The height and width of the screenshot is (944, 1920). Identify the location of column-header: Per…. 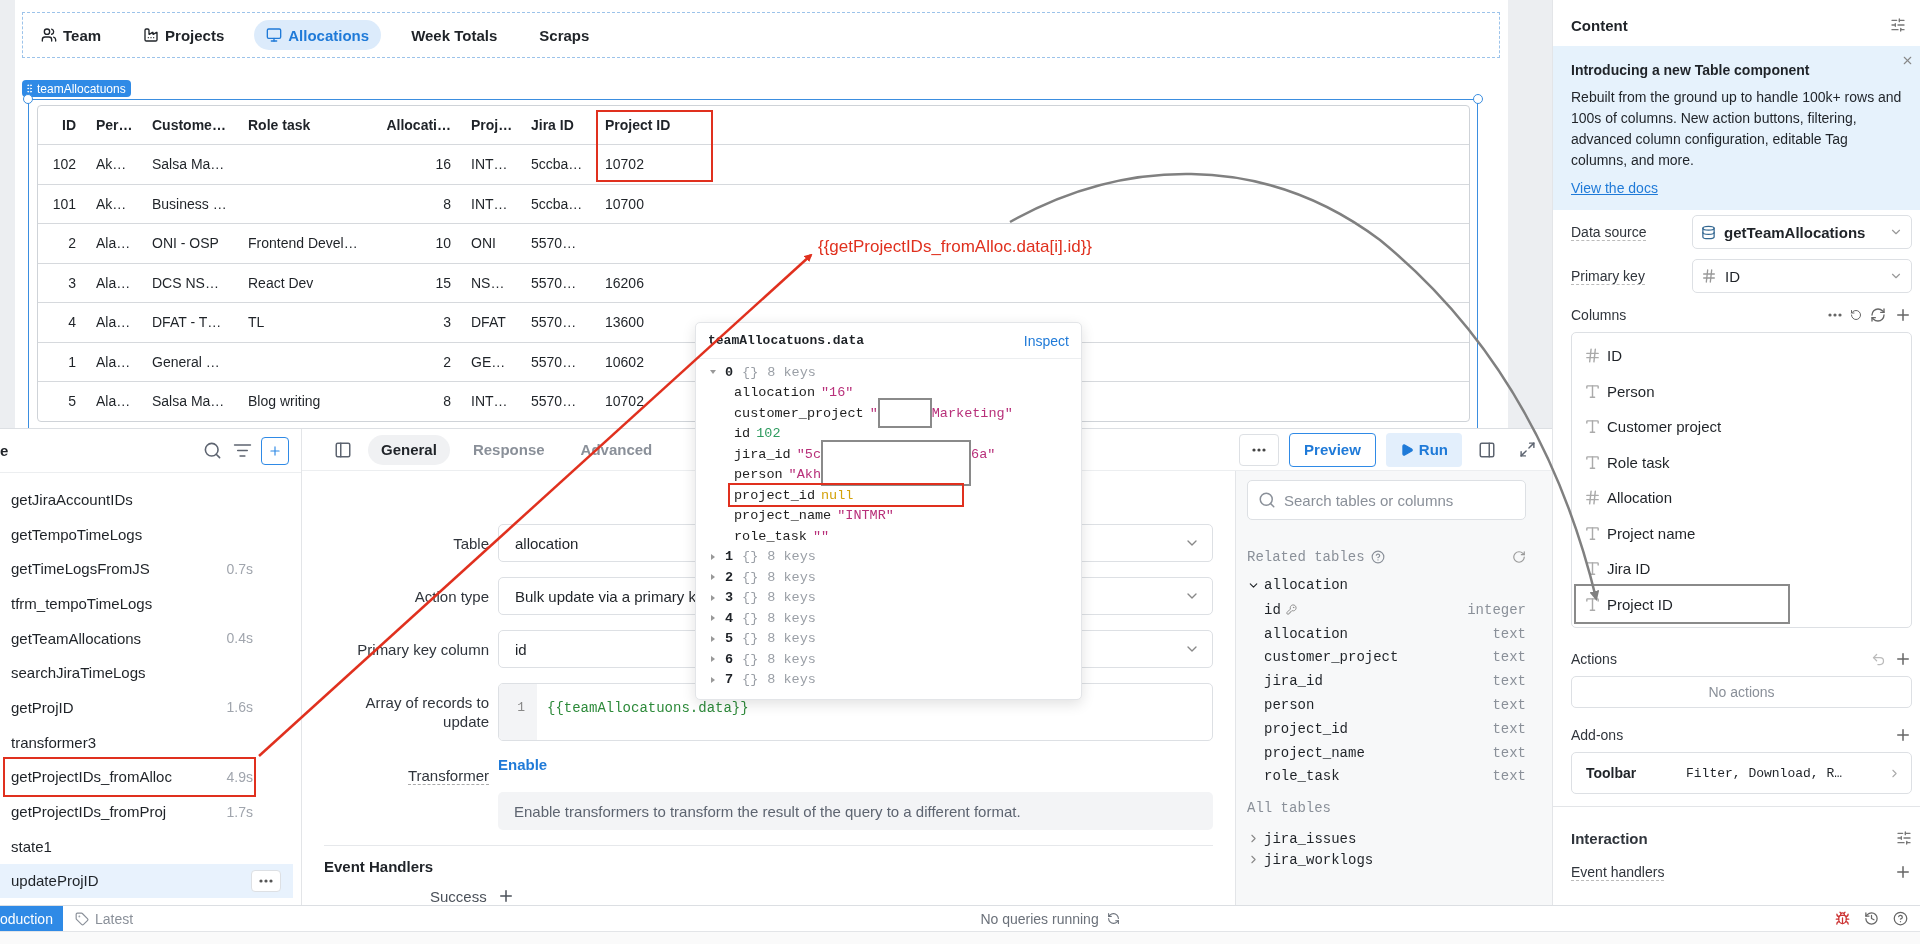
(114, 125).